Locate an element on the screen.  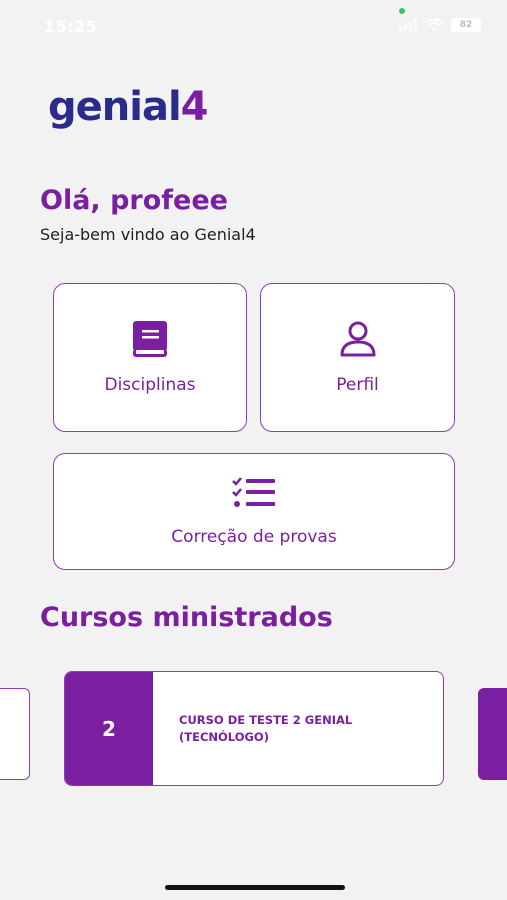
perfil-button: Perfil is located at coordinates (357, 357).